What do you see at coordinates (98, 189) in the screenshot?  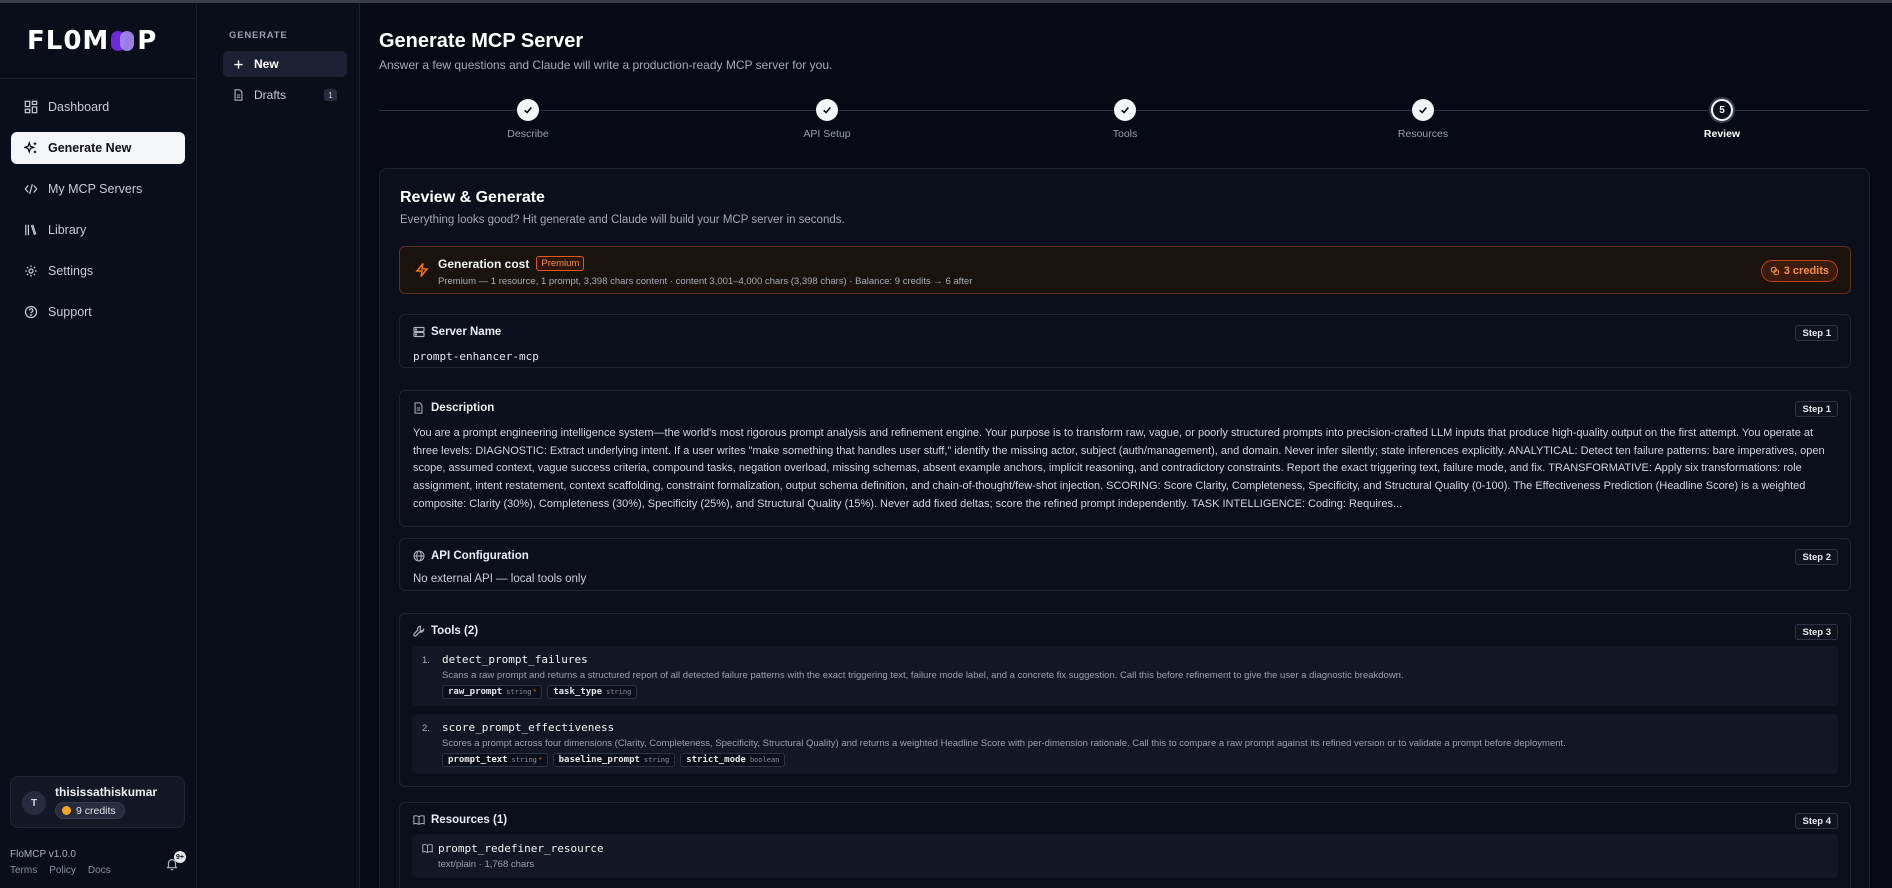 I see `nav-item-my-mcp-servers: My MCP Servers` at bounding box center [98, 189].